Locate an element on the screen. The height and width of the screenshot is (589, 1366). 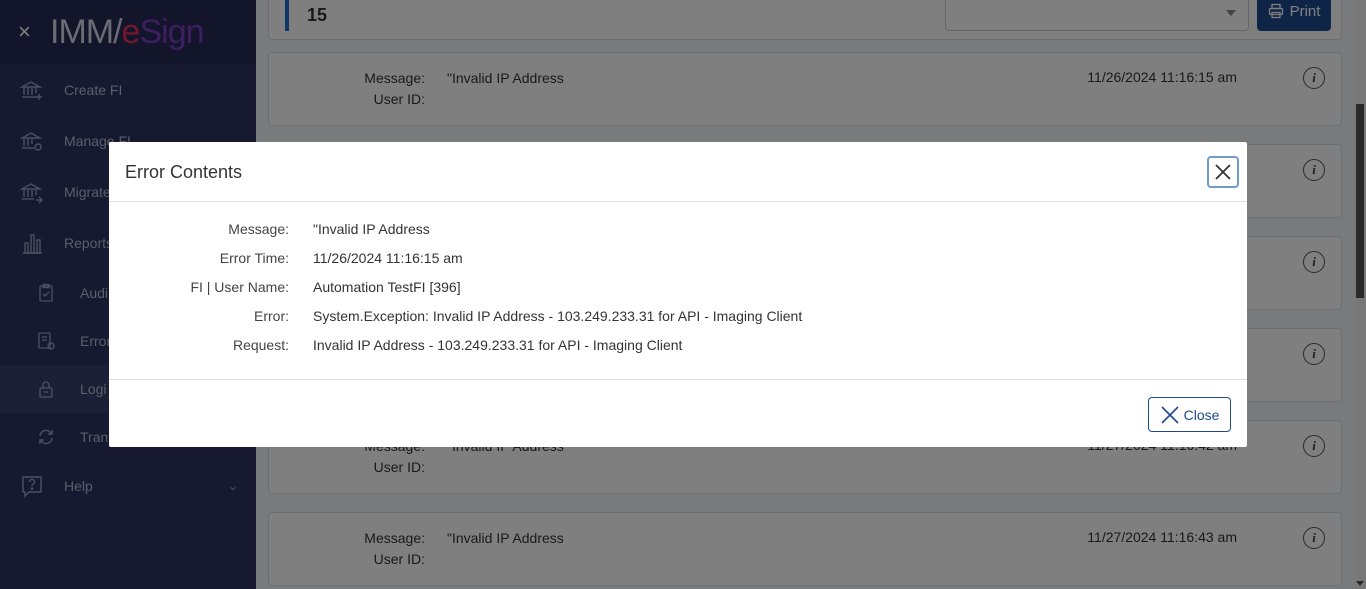
dialog-header: Error Contents is located at coordinates (678, 172).